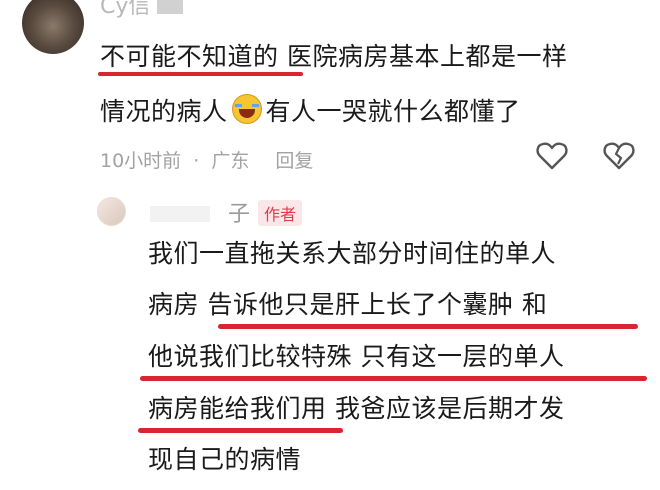 The width and height of the screenshot is (660, 490). Describe the element at coordinates (170, 7) in the screenshot. I see `name-blur-mask` at that location.